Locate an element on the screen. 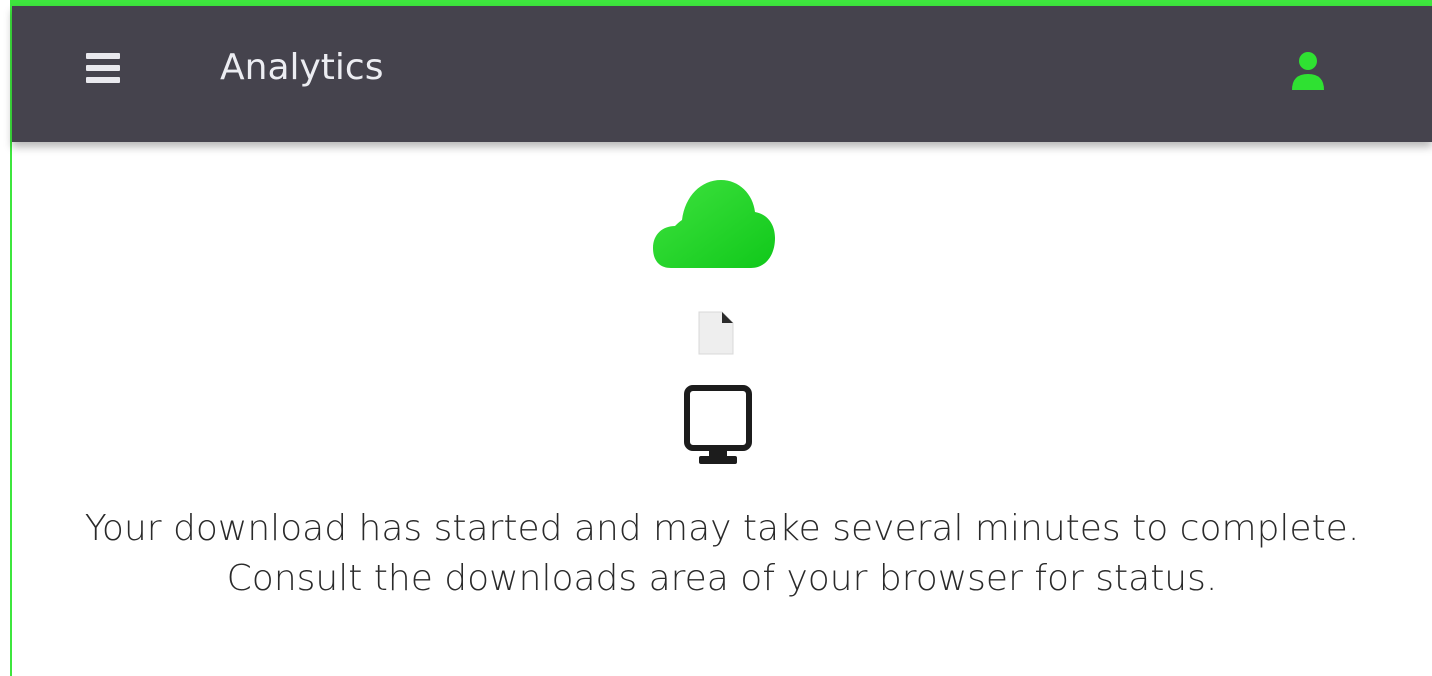 This screenshot has width=1432, height=676. hamburger-menu-icon is located at coordinates (106, 68).